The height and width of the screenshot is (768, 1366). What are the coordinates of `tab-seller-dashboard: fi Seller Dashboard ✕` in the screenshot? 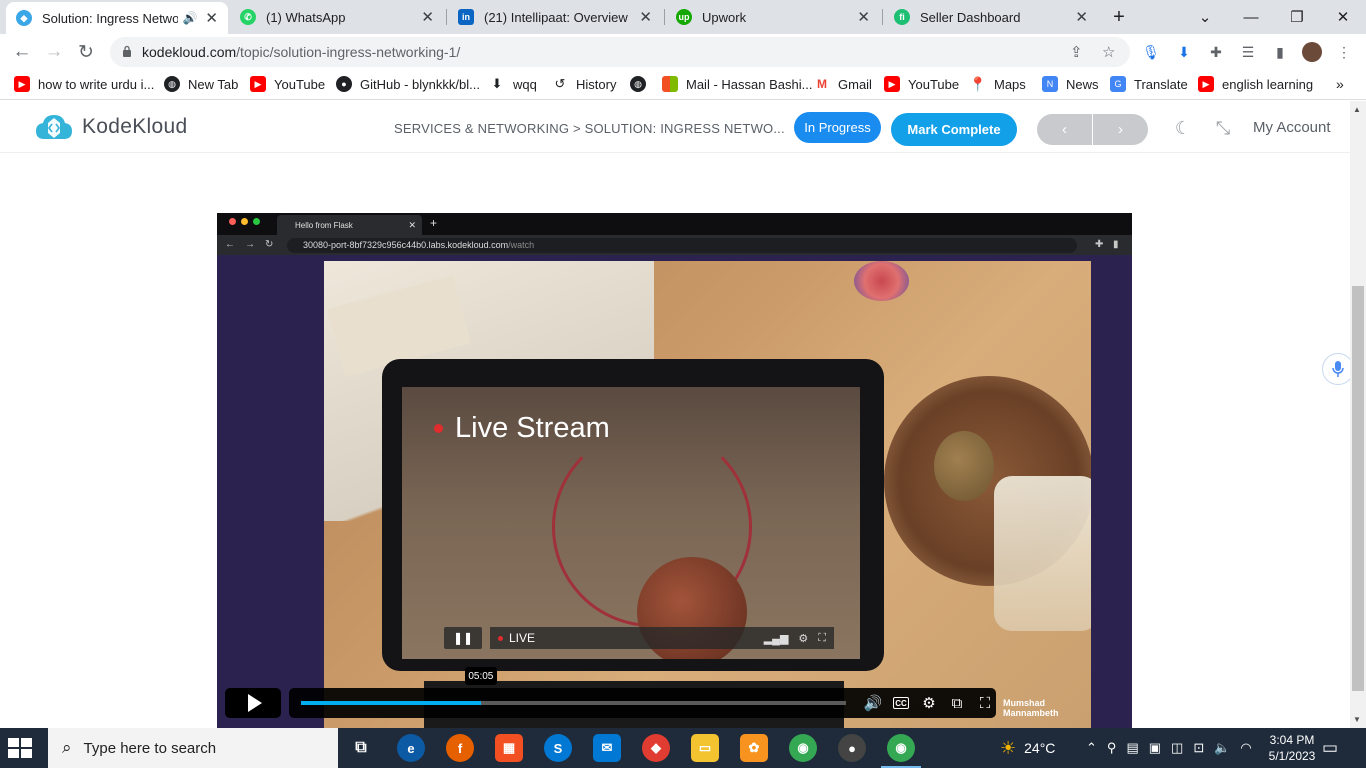 It's located at (991, 17).